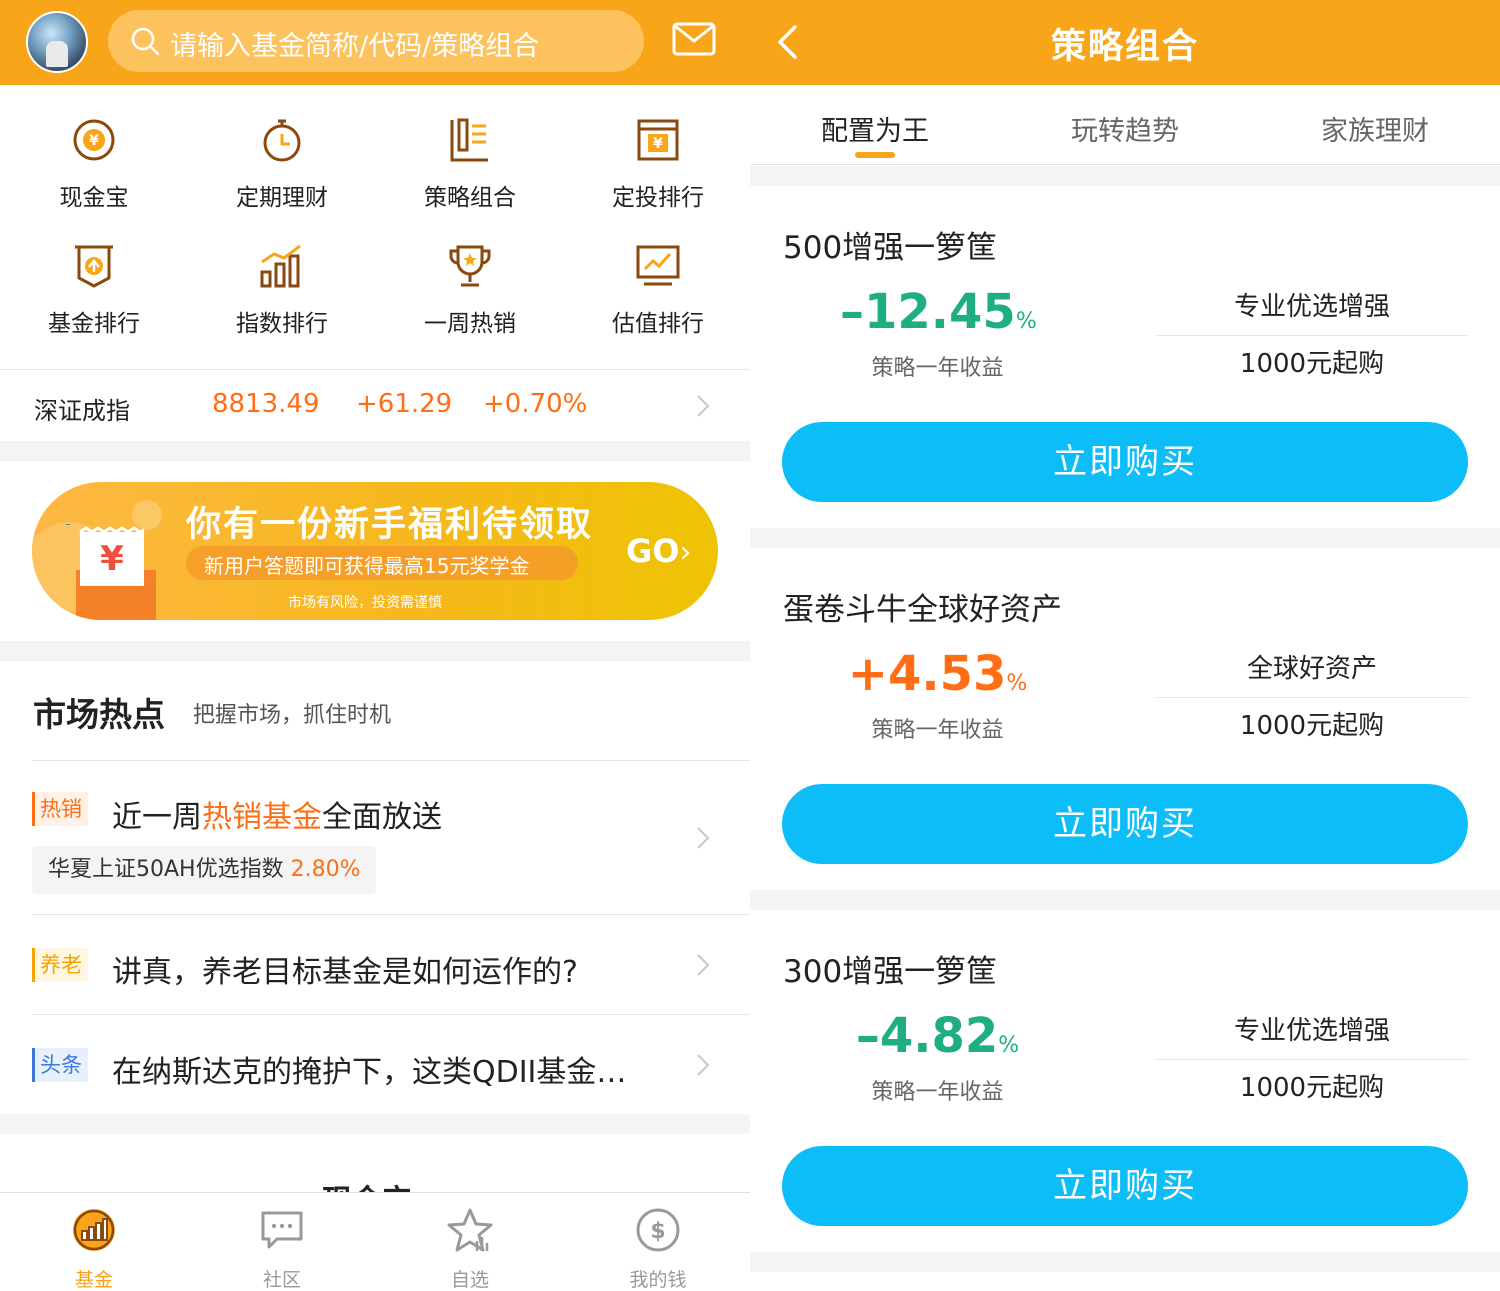 This screenshot has width=1500, height=1291. Describe the element at coordinates (282, 1230) in the screenshot. I see `chat-bubble-icon` at that location.